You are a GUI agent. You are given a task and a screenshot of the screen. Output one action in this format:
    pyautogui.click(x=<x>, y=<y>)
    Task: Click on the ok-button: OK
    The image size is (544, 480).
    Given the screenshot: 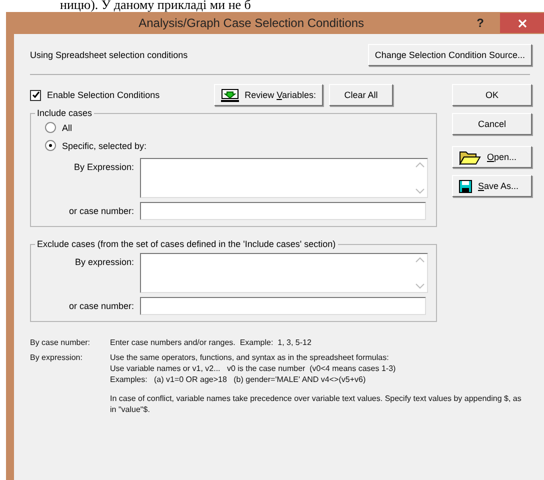 What is the action you would take?
    pyautogui.click(x=492, y=95)
    